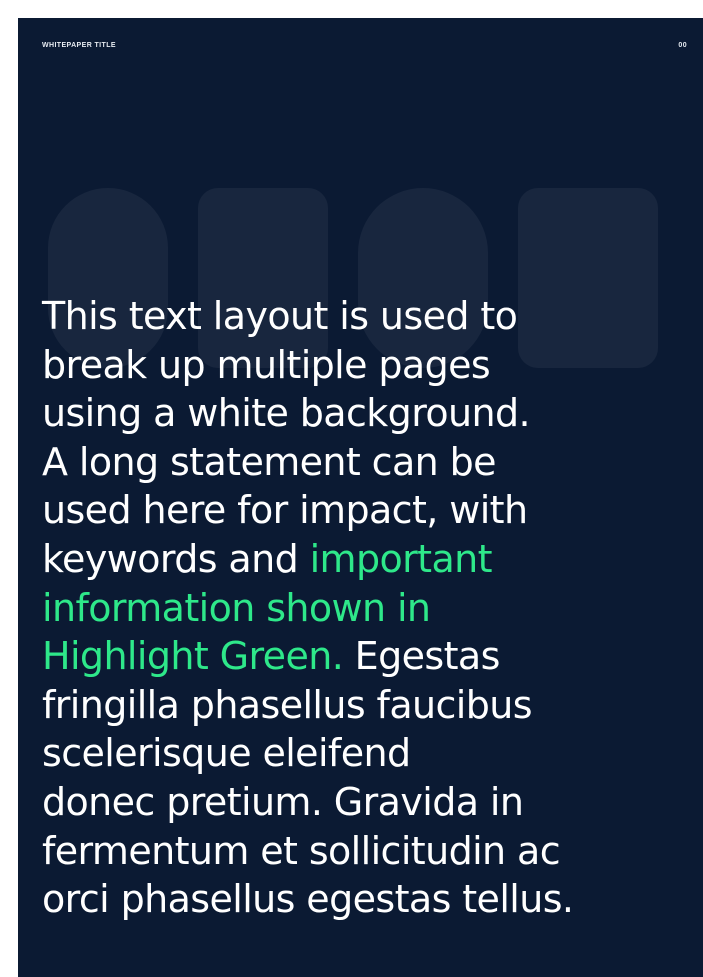  Describe the element at coordinates (236, 607) in the screenshot. I see `highlight-line: information shown in` at that location.